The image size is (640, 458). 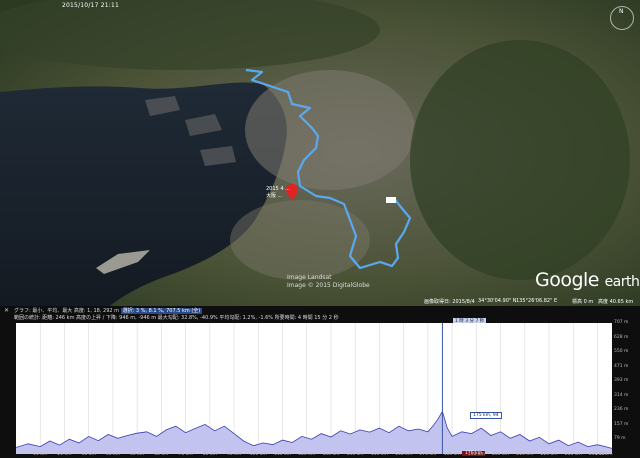 What do you see at coordinates (309, 277) in the screenshot?
I see `imagery-credit-line1: Image Landsat` at bounding box center [309, 277].